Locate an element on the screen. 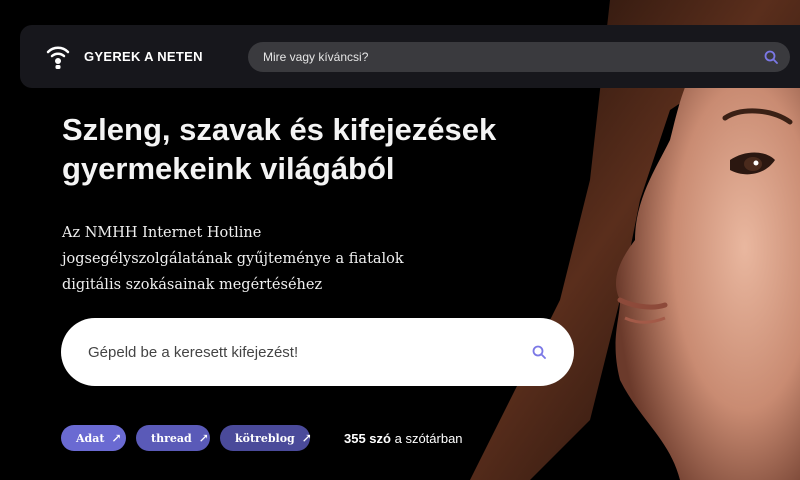  tag-chip-adat: Adat ↗ is located at coordinates (93, 438).